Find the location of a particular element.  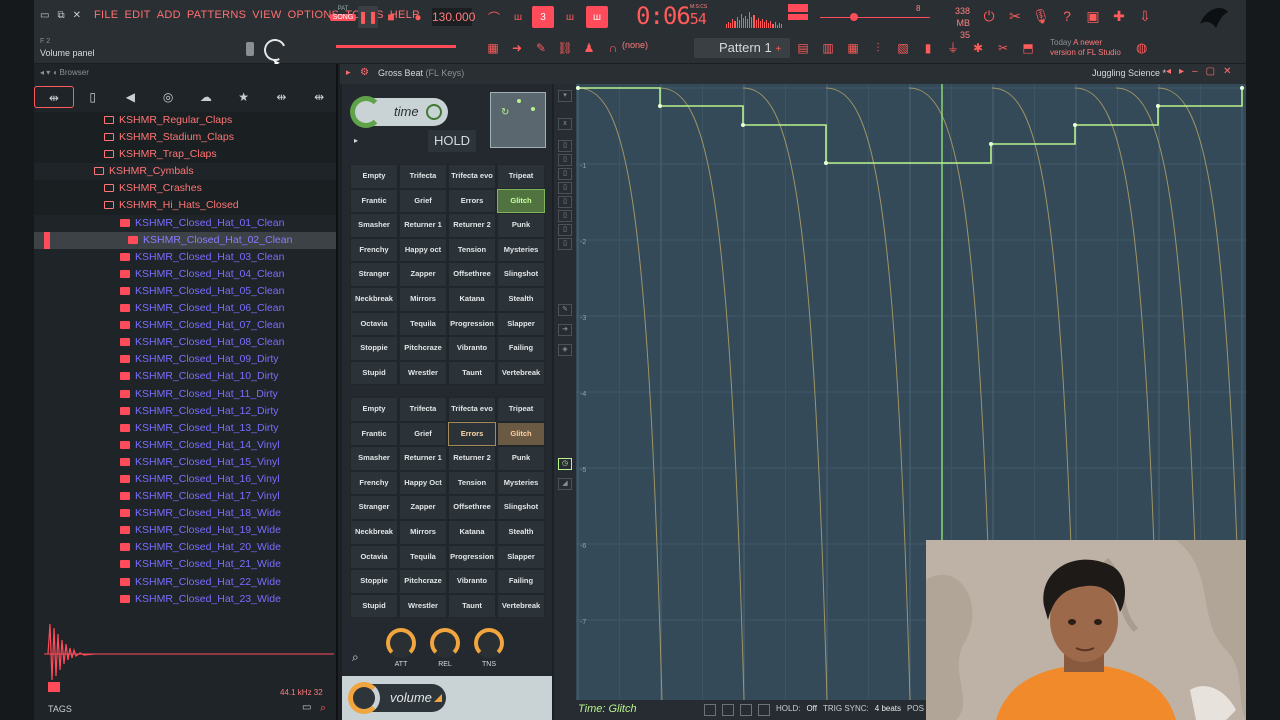

browser-file: KSHMR_Closed_Hat_21_Wide is located at coordinates (185, 564).